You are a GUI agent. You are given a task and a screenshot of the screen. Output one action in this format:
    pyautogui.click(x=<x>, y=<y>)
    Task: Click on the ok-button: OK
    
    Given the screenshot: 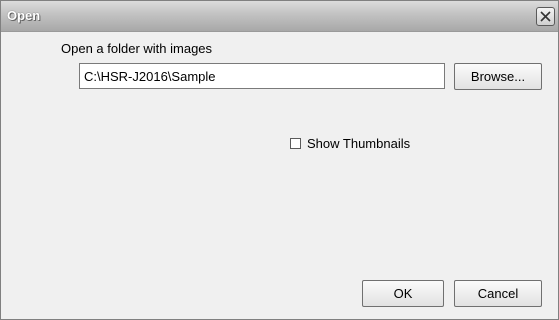 What is the action you would take?
    pyautogui.click(x=403, y=293)
    